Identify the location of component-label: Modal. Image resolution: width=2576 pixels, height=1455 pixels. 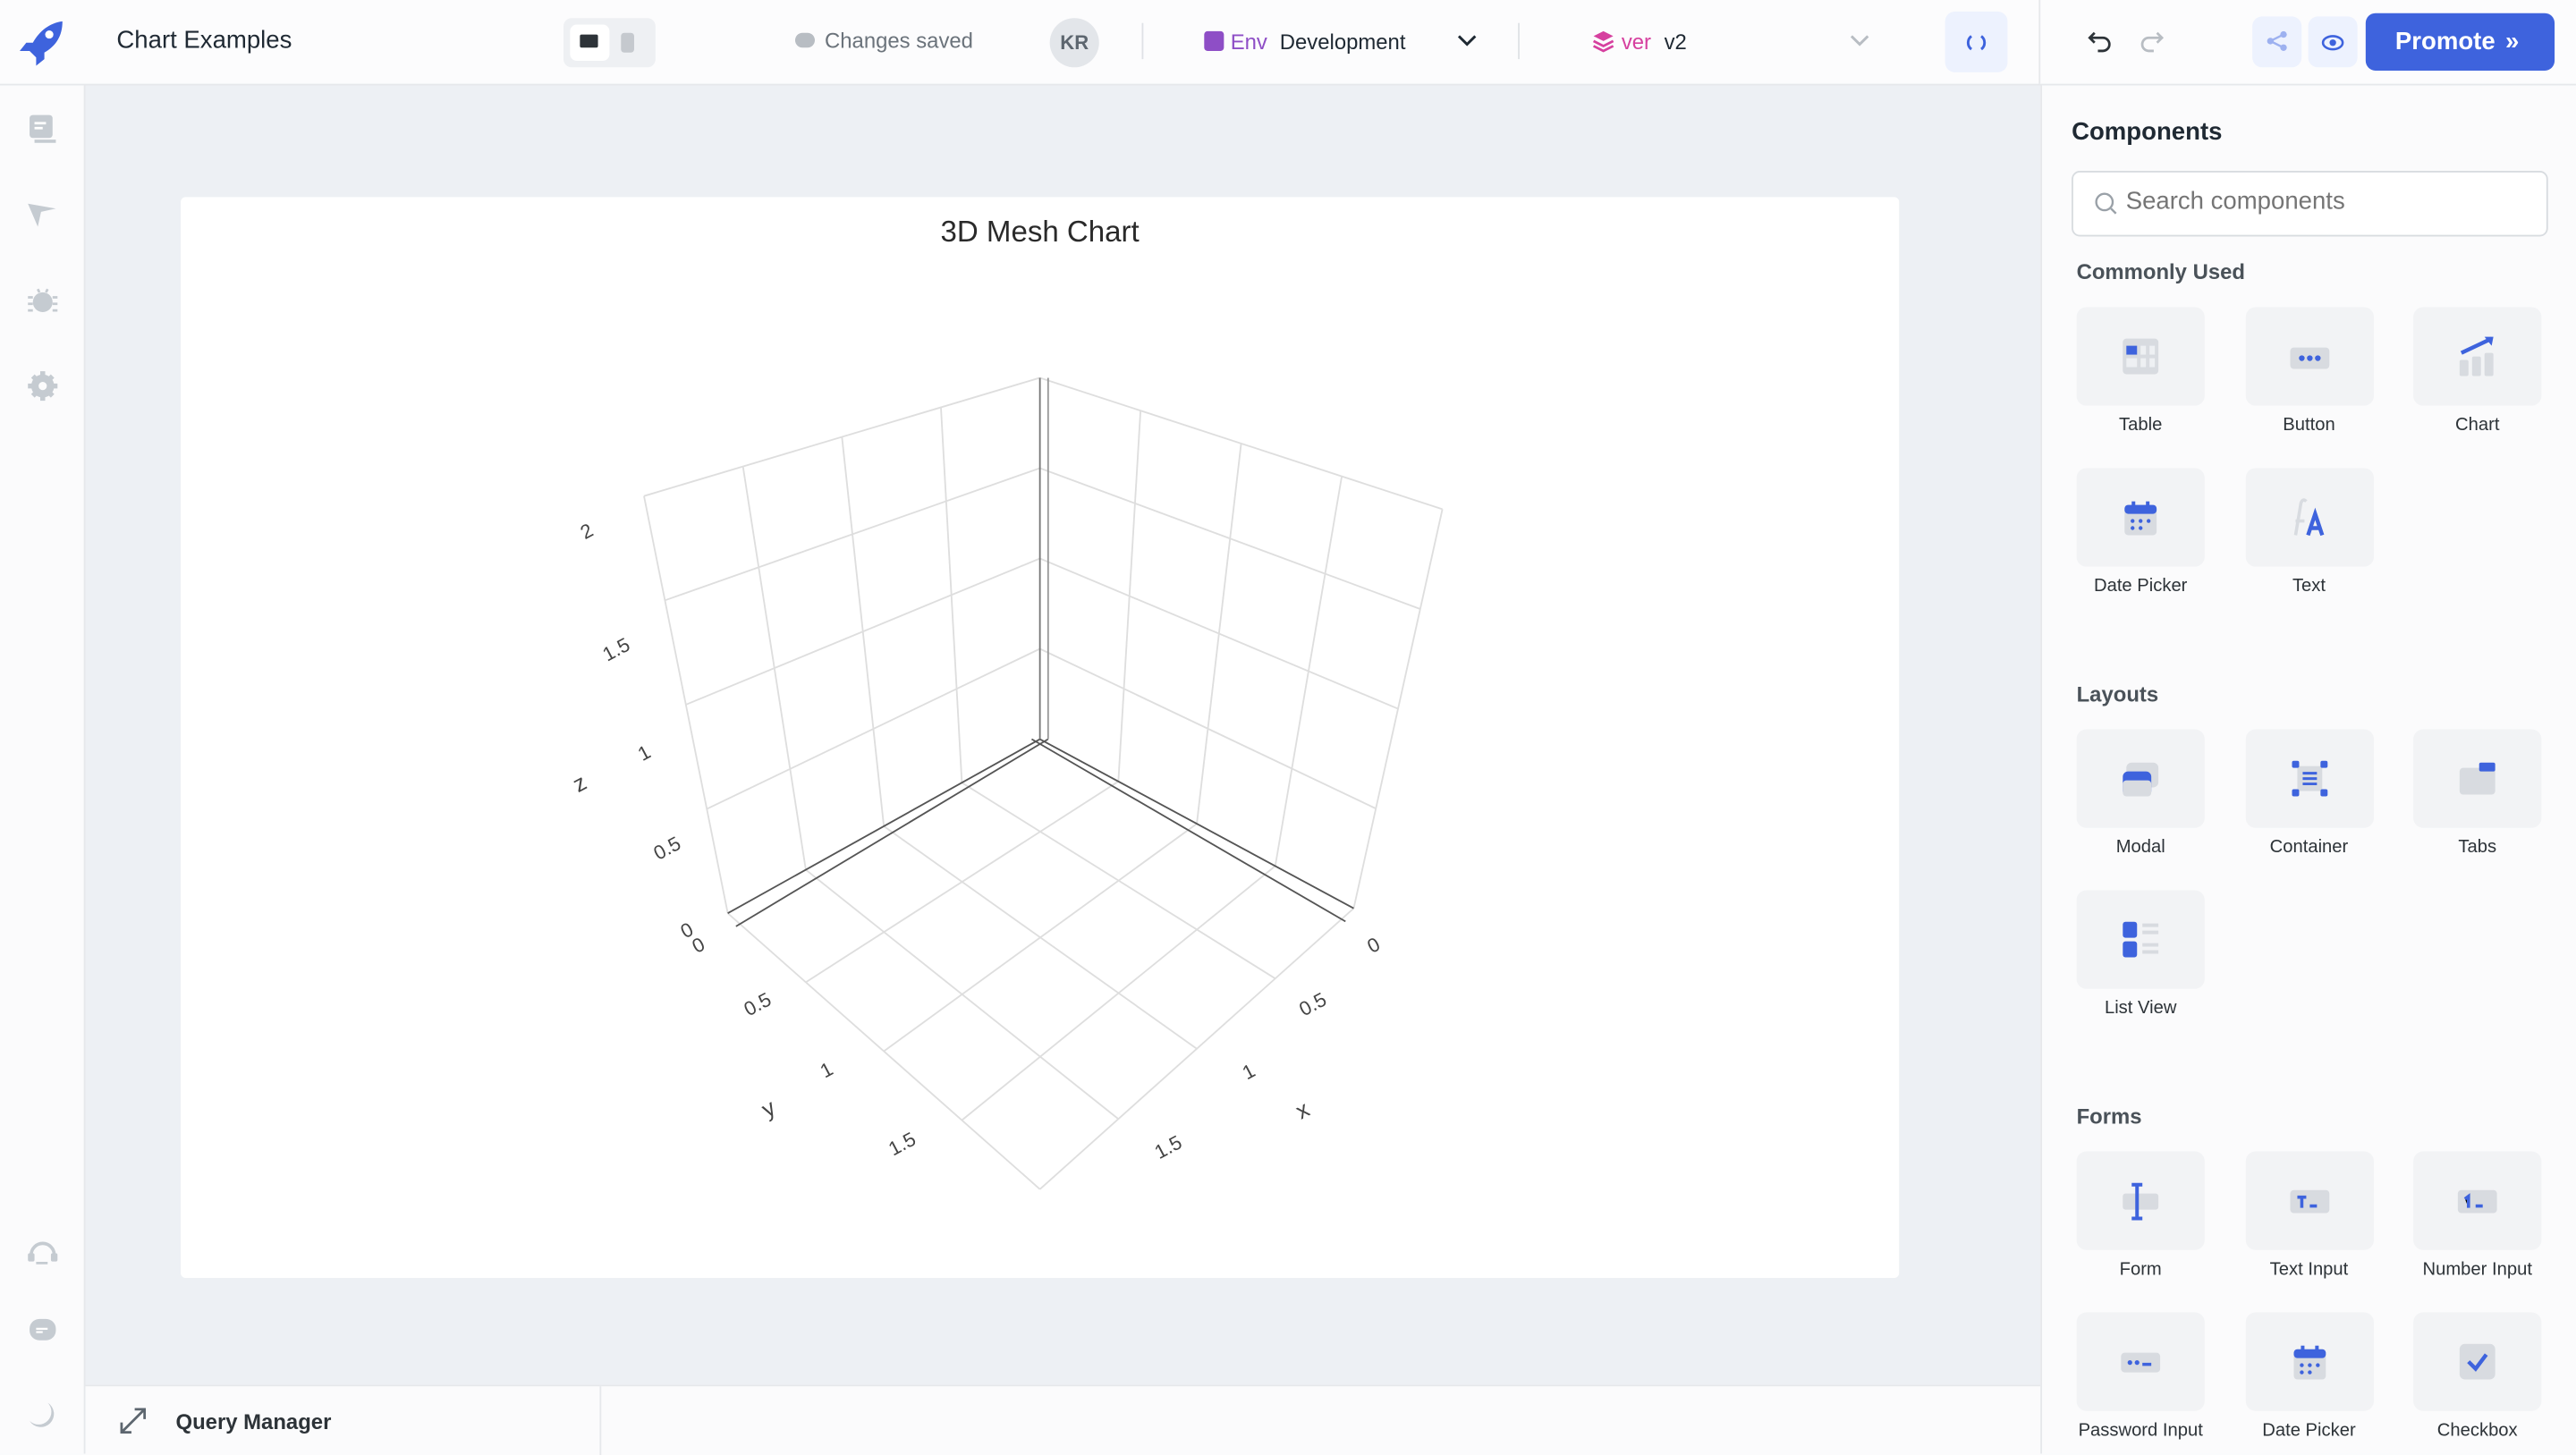
(2140, 848).